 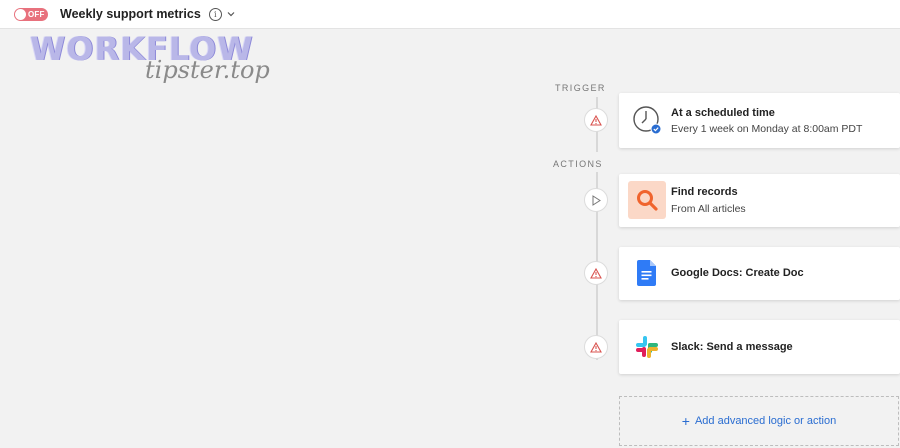 I want to click on search-icon, so click(x=647, y=200).